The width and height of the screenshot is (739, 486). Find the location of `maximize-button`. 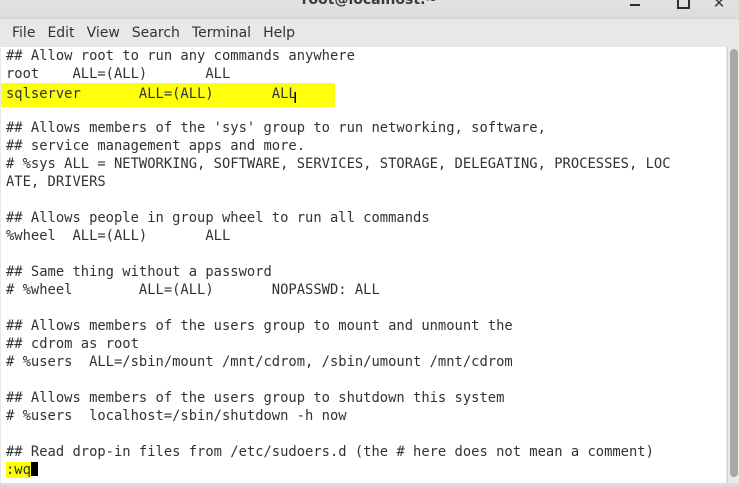

maximize-button is located at coordinates (683, 6).